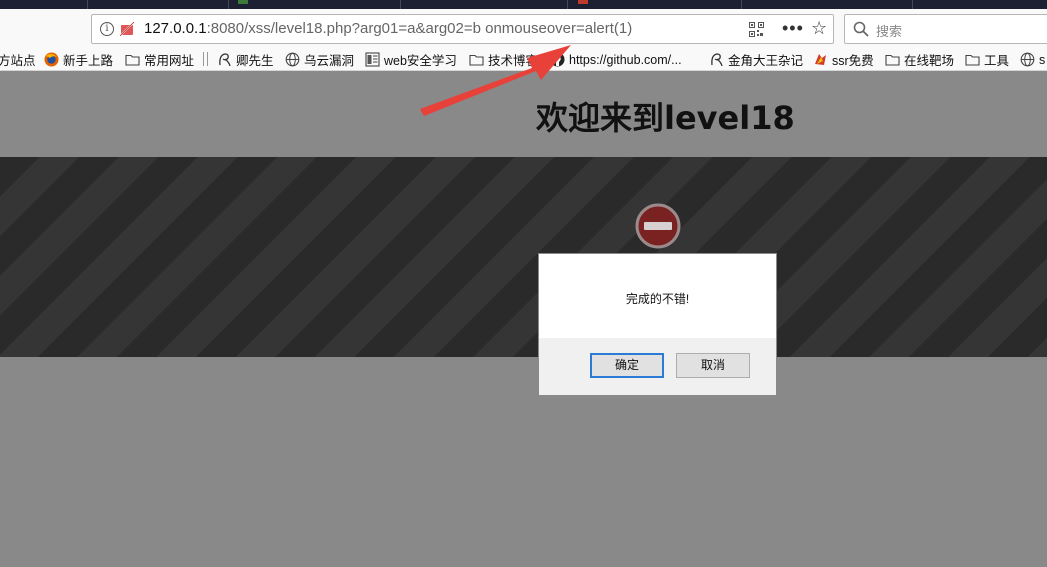 Image resolution: width=1047 pixels, height=567 pixels. I want to click on firefox-icon, so click(51, 59).